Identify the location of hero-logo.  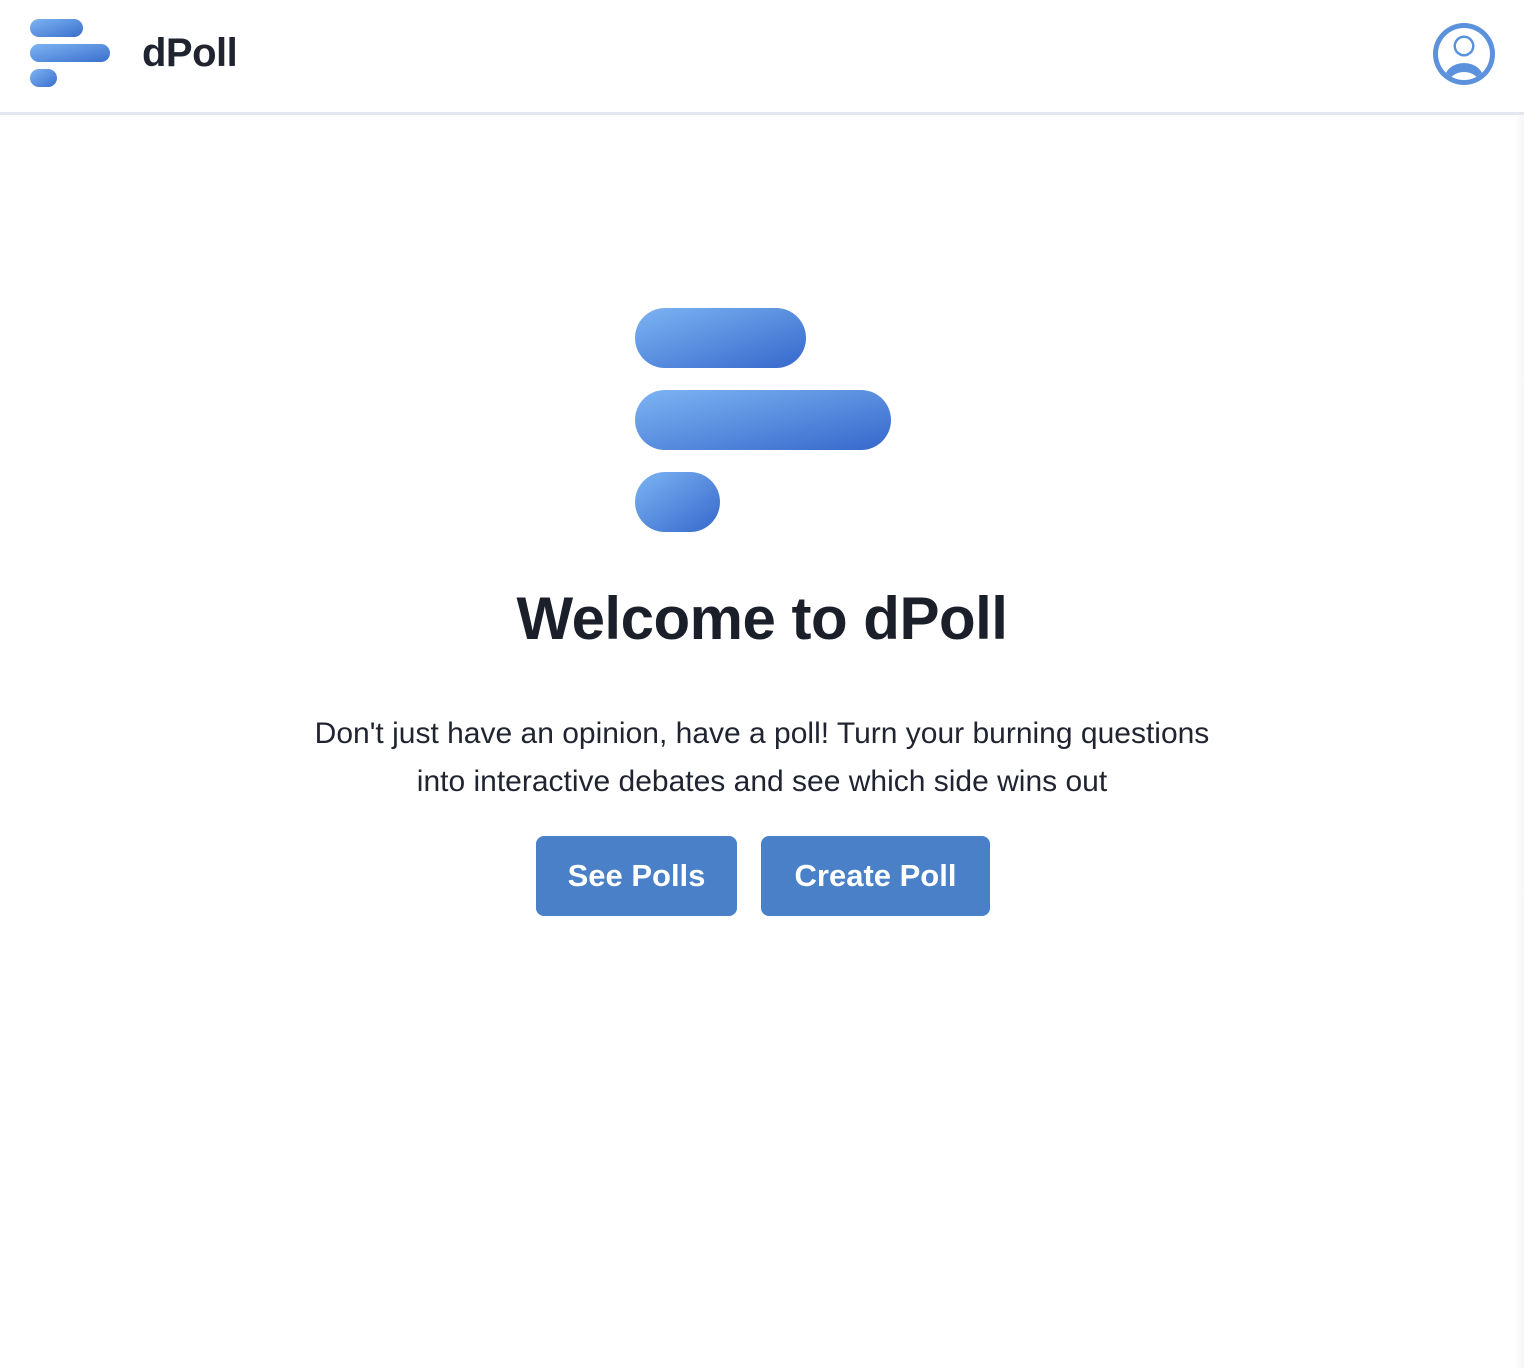
(763, 420).